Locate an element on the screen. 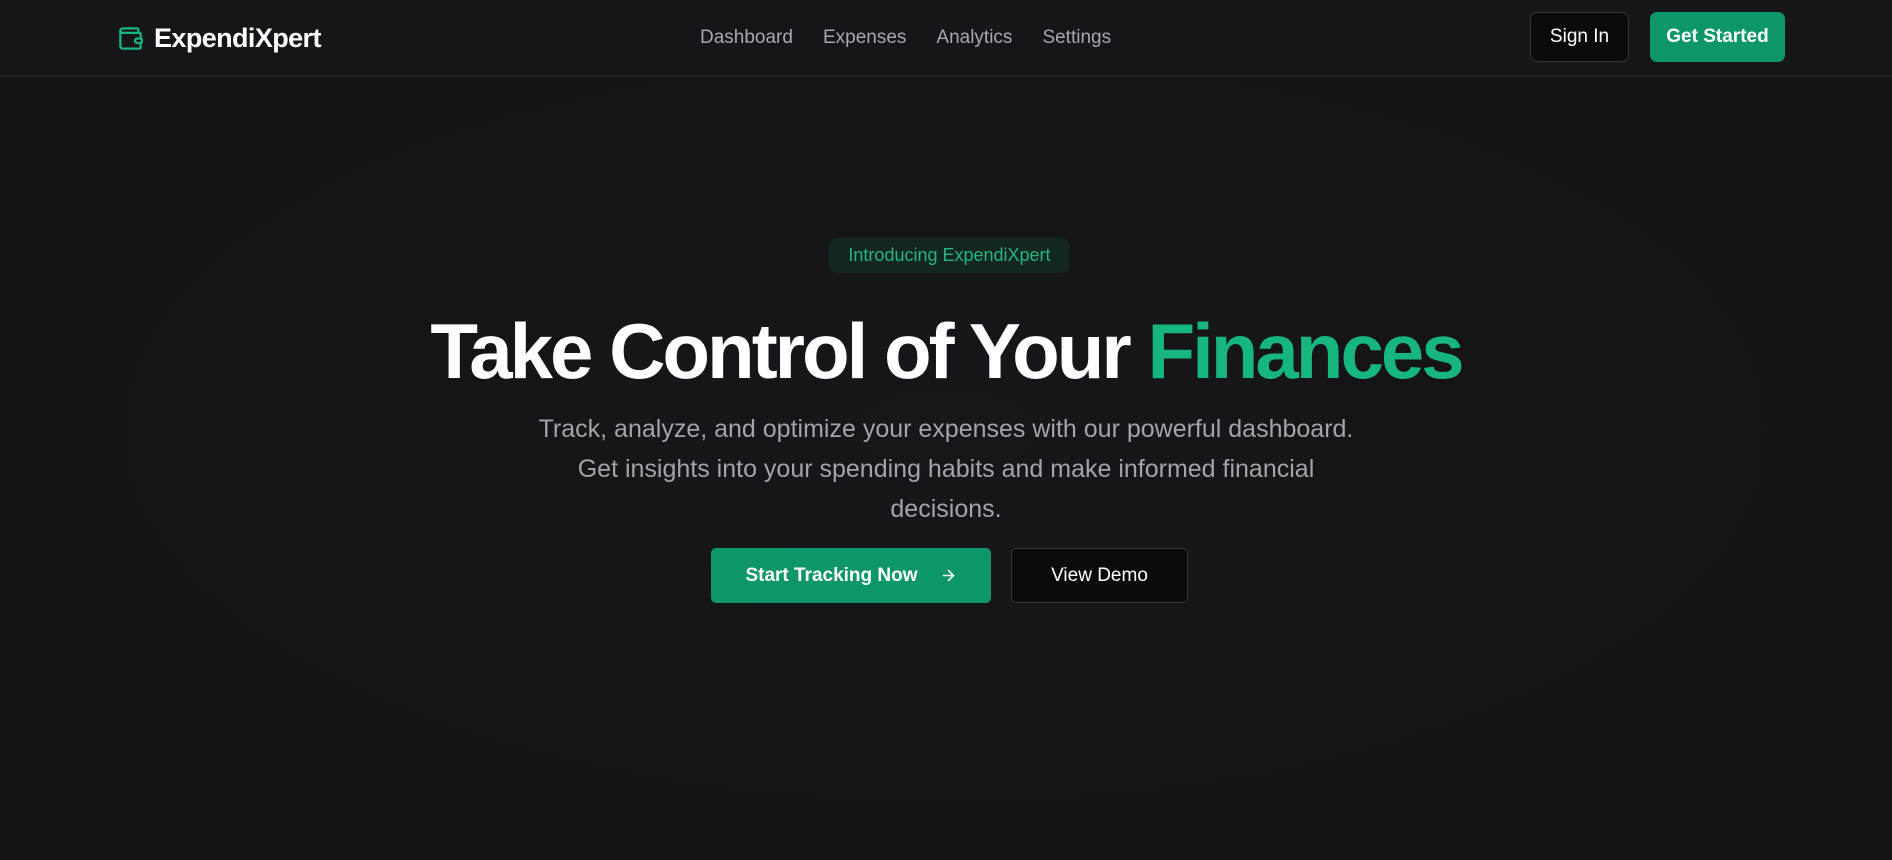  brand-logo-link: ExpendiXpert is located at coordinates (219, 38).